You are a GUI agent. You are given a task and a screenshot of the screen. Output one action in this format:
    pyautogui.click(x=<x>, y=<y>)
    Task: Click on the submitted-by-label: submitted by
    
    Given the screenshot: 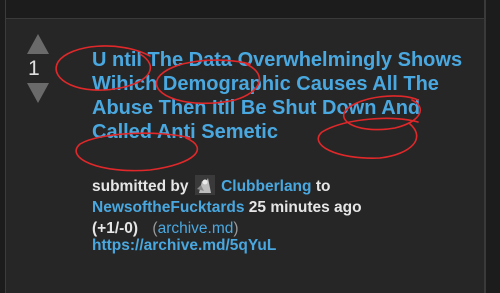 What is the action you would take?
    pyautogui.click(x=140, y=186)
    